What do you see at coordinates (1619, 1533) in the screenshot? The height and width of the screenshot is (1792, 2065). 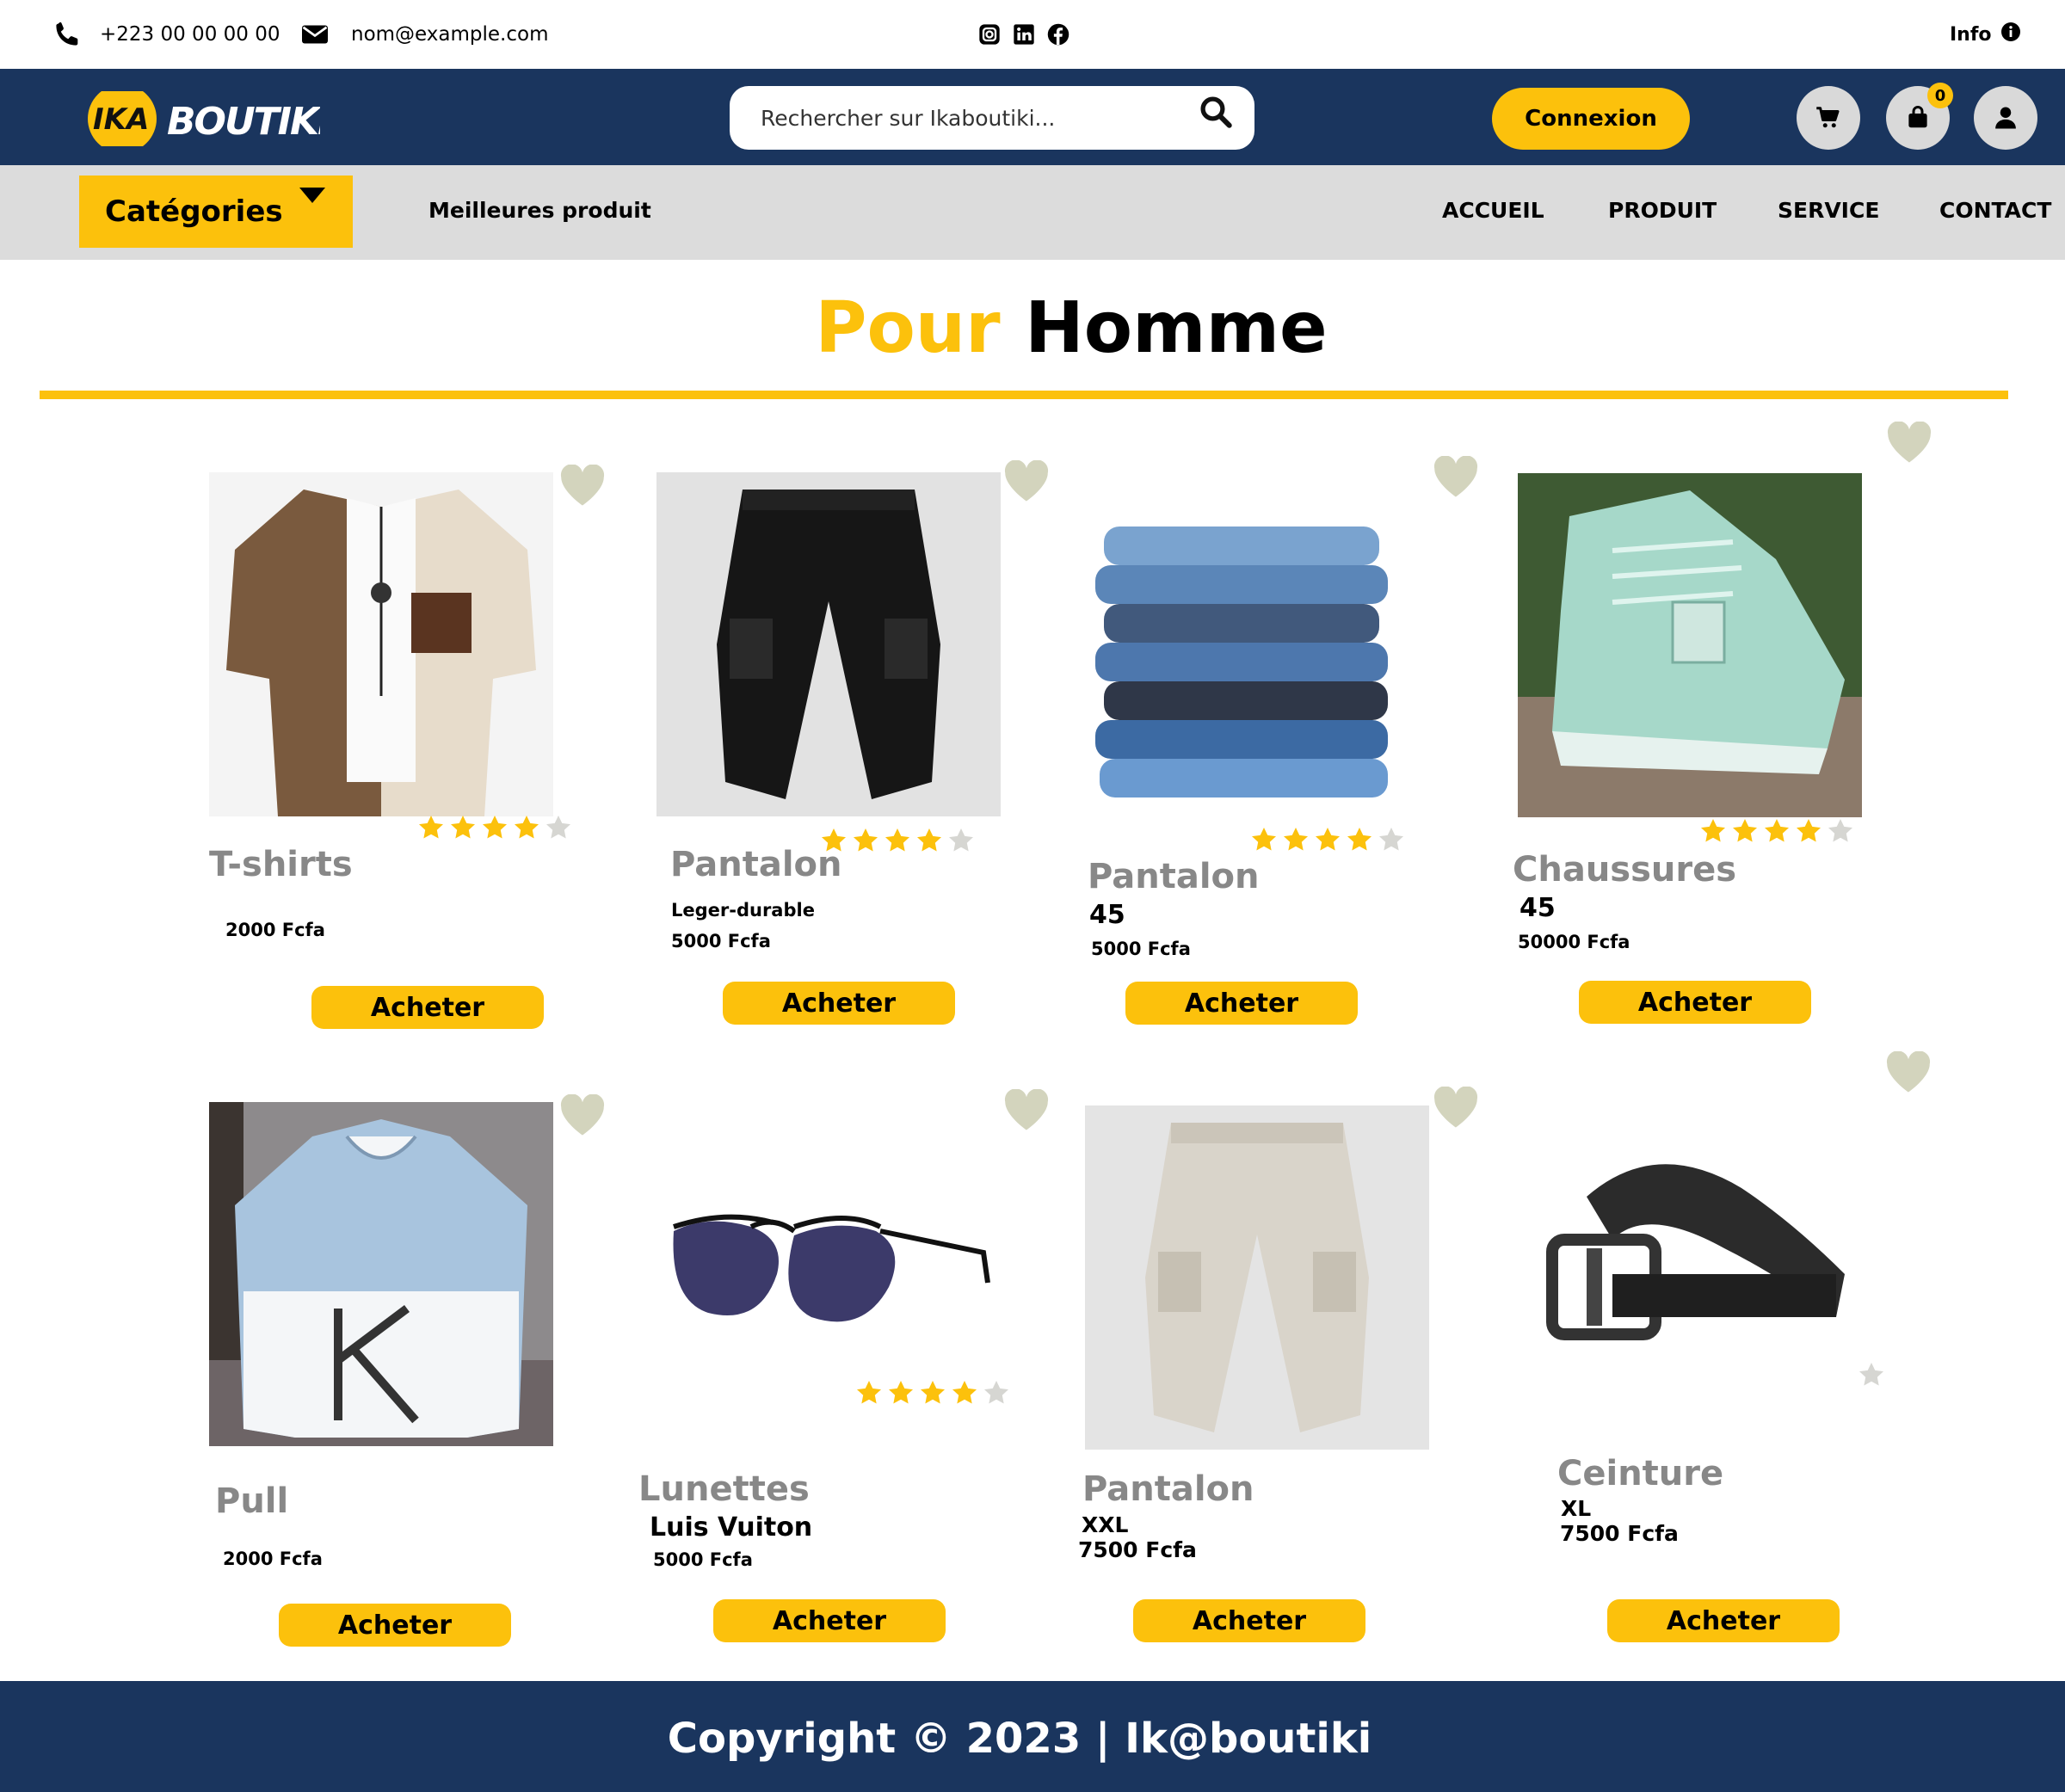 I see `product-price: 7500 Fcfa` at bounding box center [1619, 1533].